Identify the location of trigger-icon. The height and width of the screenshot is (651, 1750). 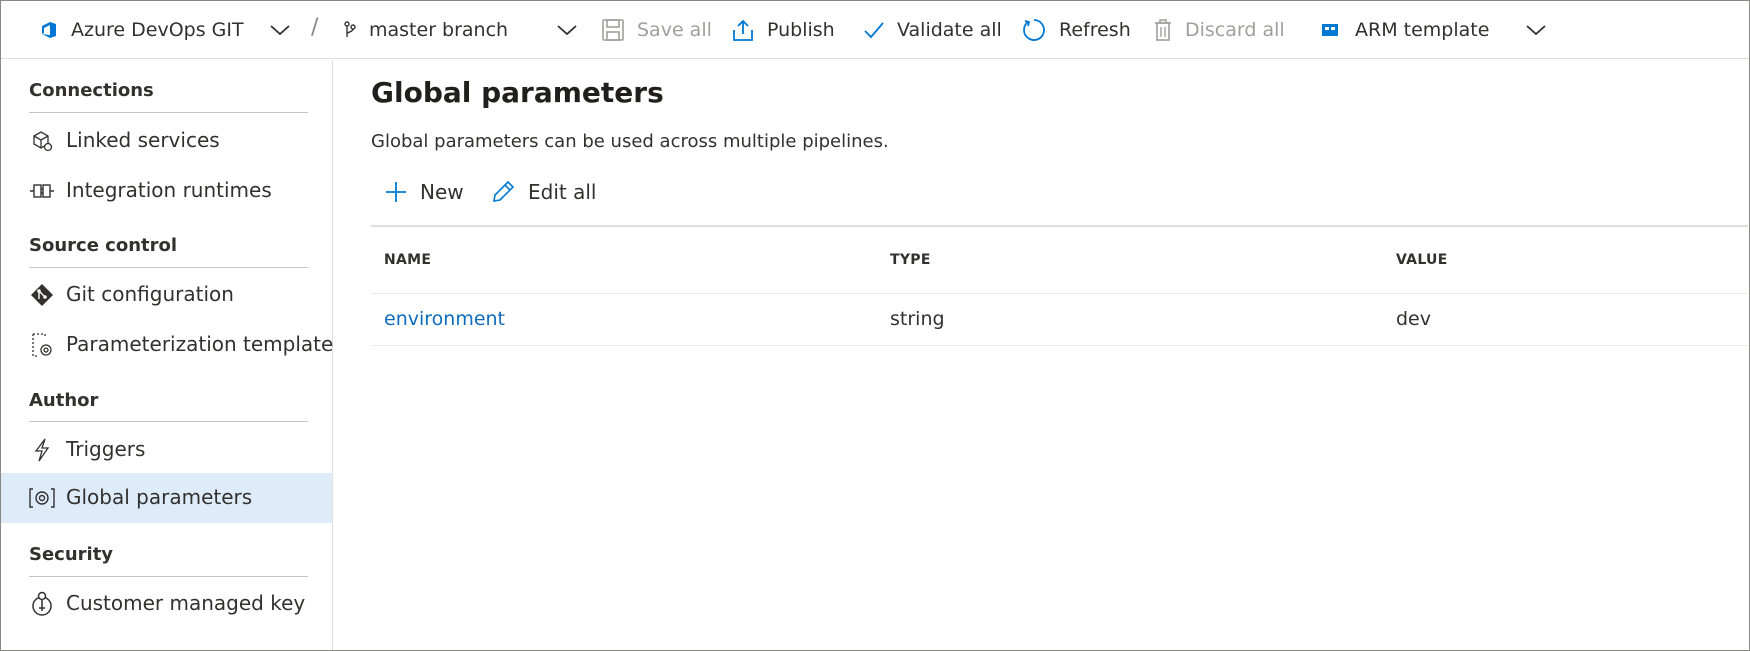
(42, 450).